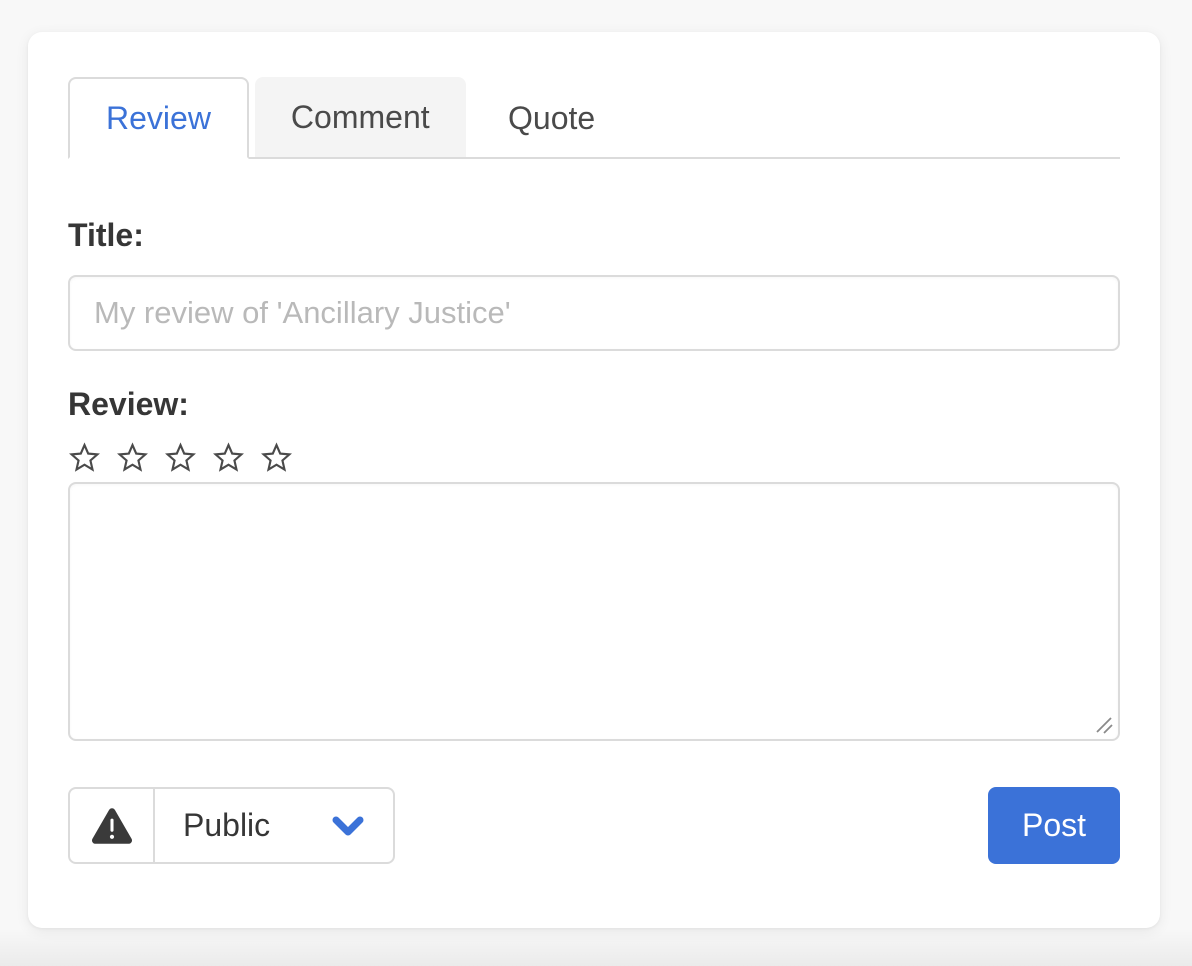 This screenshot has height=966, width=1192. Describe the element at coordinates (227, 825) in the screenshot. I see `privacy-selected-value: Public` at that location.